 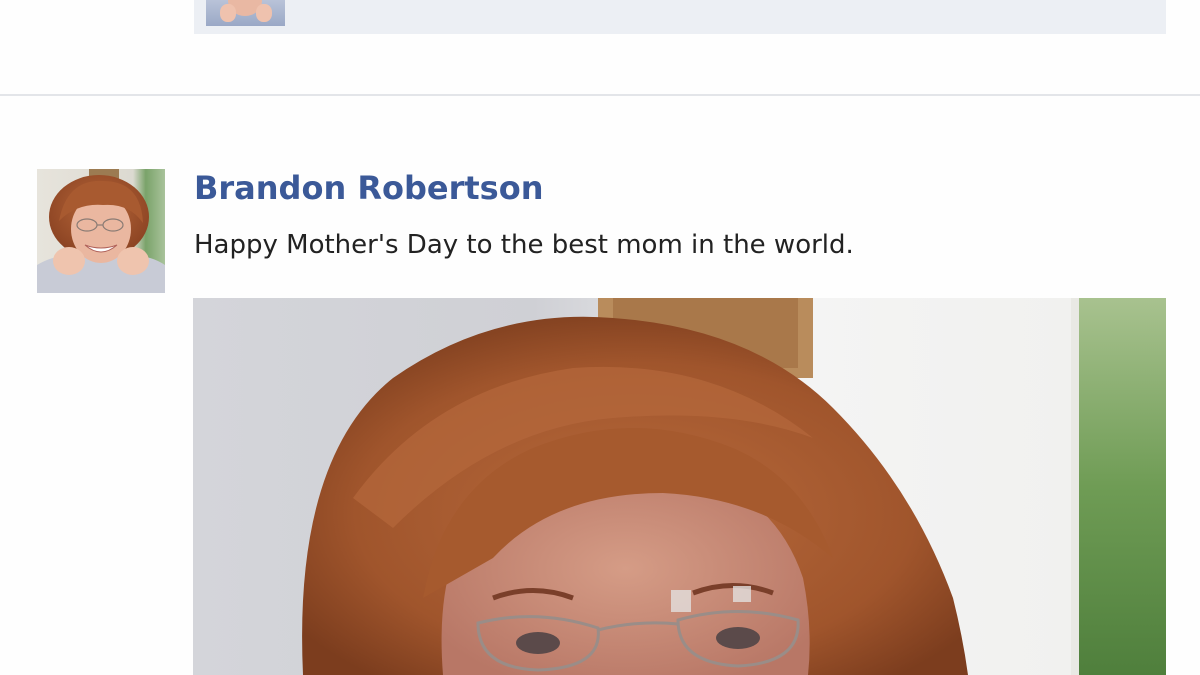 What do you see at coordinates (101, 231) in the screenshot?
I see `author-avatar` at bounding box center [101, 231].